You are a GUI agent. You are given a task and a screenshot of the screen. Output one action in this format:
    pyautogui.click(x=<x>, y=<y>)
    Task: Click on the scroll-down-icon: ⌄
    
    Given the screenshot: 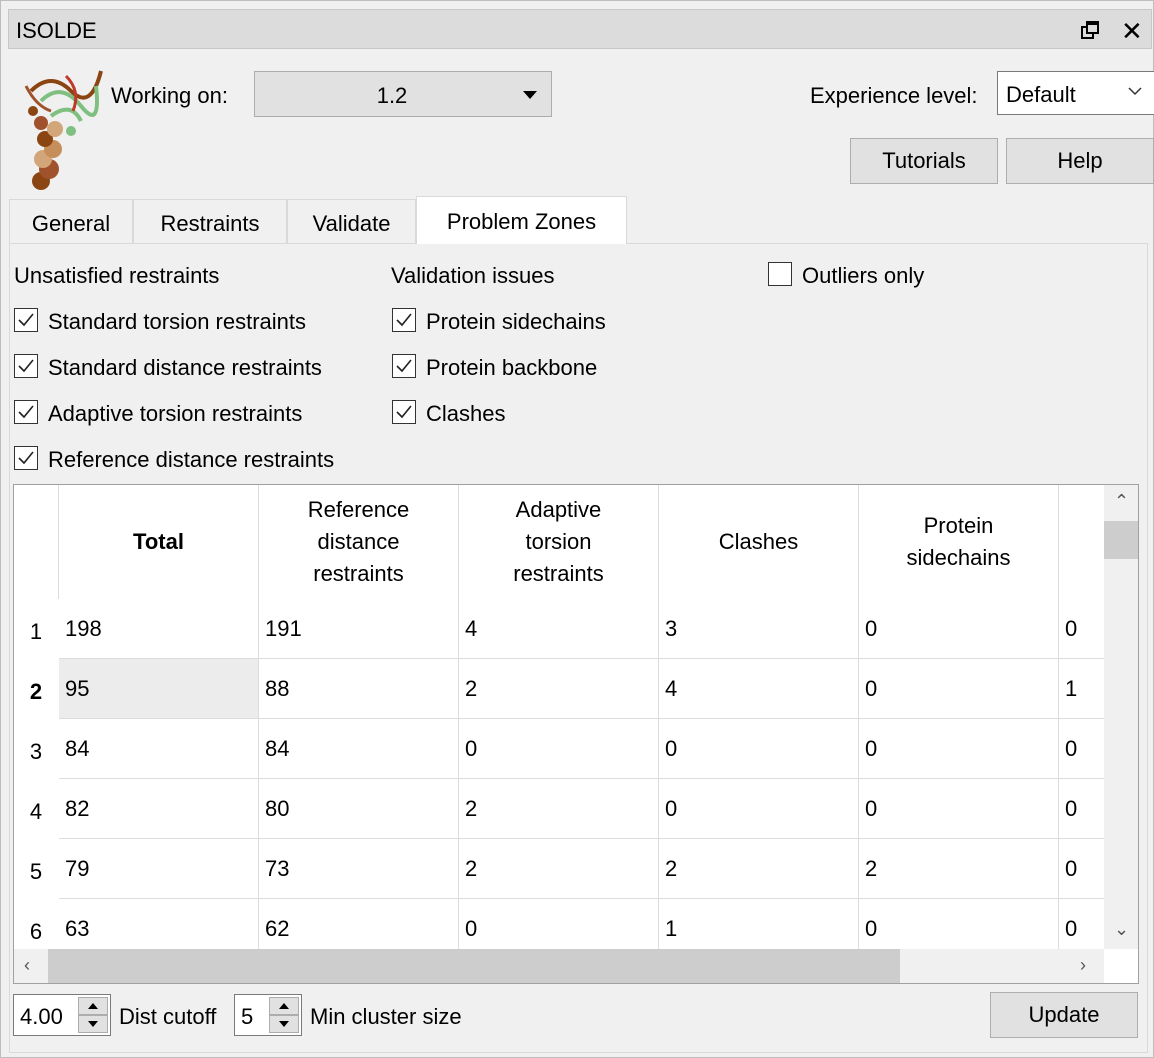 What is the action you would take?
    pyautogui.click(x=1121, y=929)
    